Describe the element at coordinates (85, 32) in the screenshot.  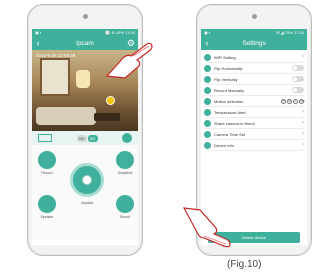
I see `status-bar: ▣ ▪ ⚪ ⊕ 19% 17:04` at that location.